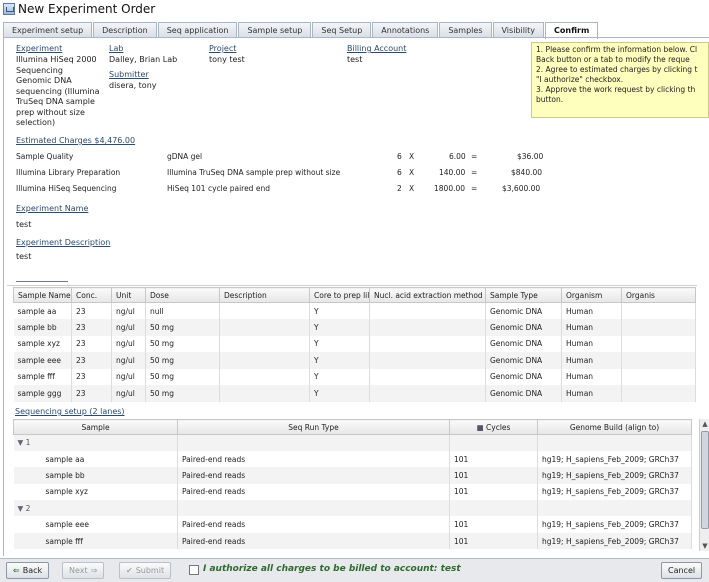 The height and width of the screenshot is (582, 709). What do you see at coordinates (682, 570) in the screenshot?
I see `cancel-button: Cancel` at bounding box center [682, 570].